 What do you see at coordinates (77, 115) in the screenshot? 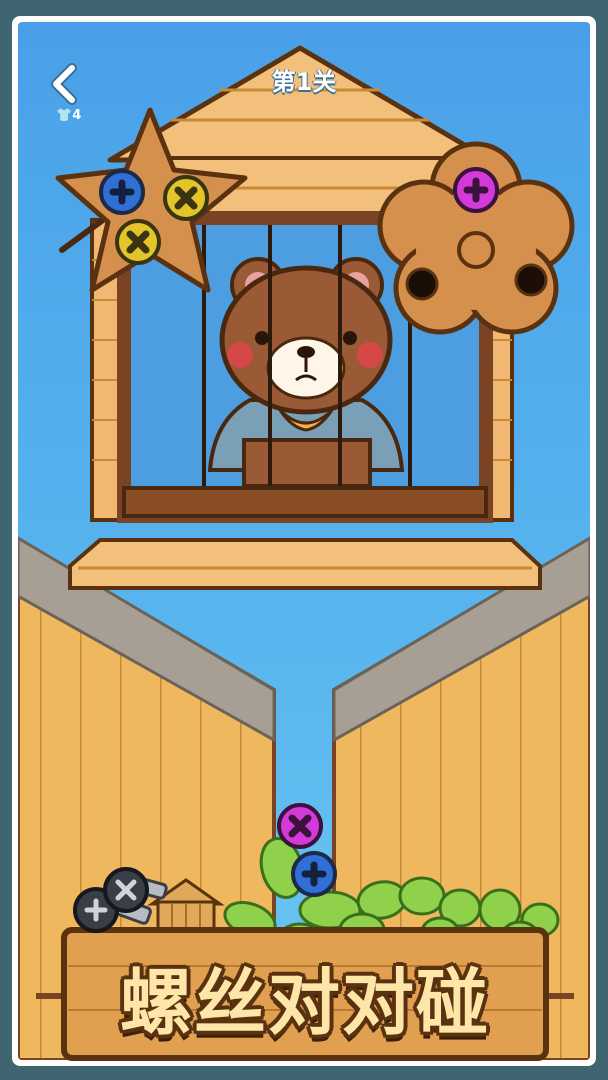
I see `lives-count: 4` at bounding box center [77, 115].